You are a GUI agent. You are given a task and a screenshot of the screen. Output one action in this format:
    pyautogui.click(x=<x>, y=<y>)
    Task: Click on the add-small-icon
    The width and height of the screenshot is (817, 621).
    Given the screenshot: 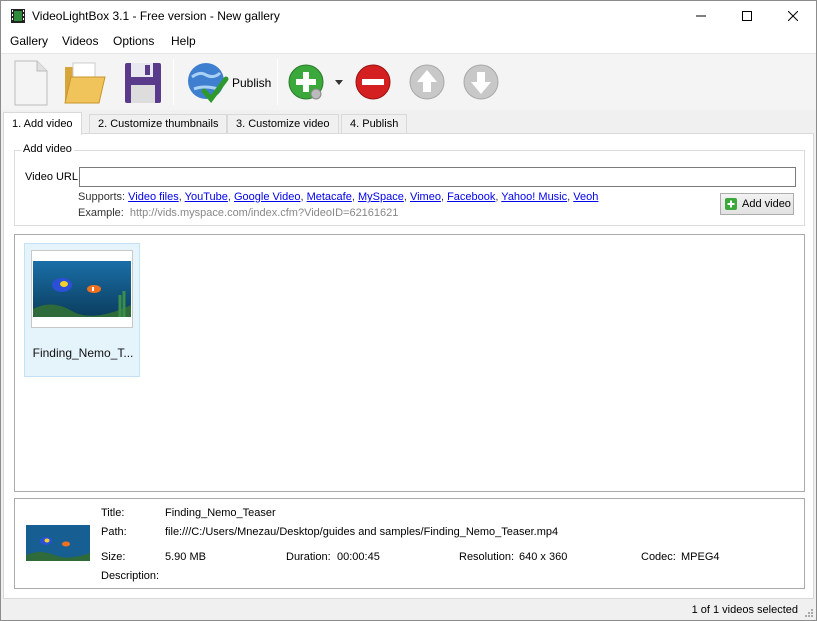 What is the action you would take?
    pyautogui.click(x=731, y=204)
    